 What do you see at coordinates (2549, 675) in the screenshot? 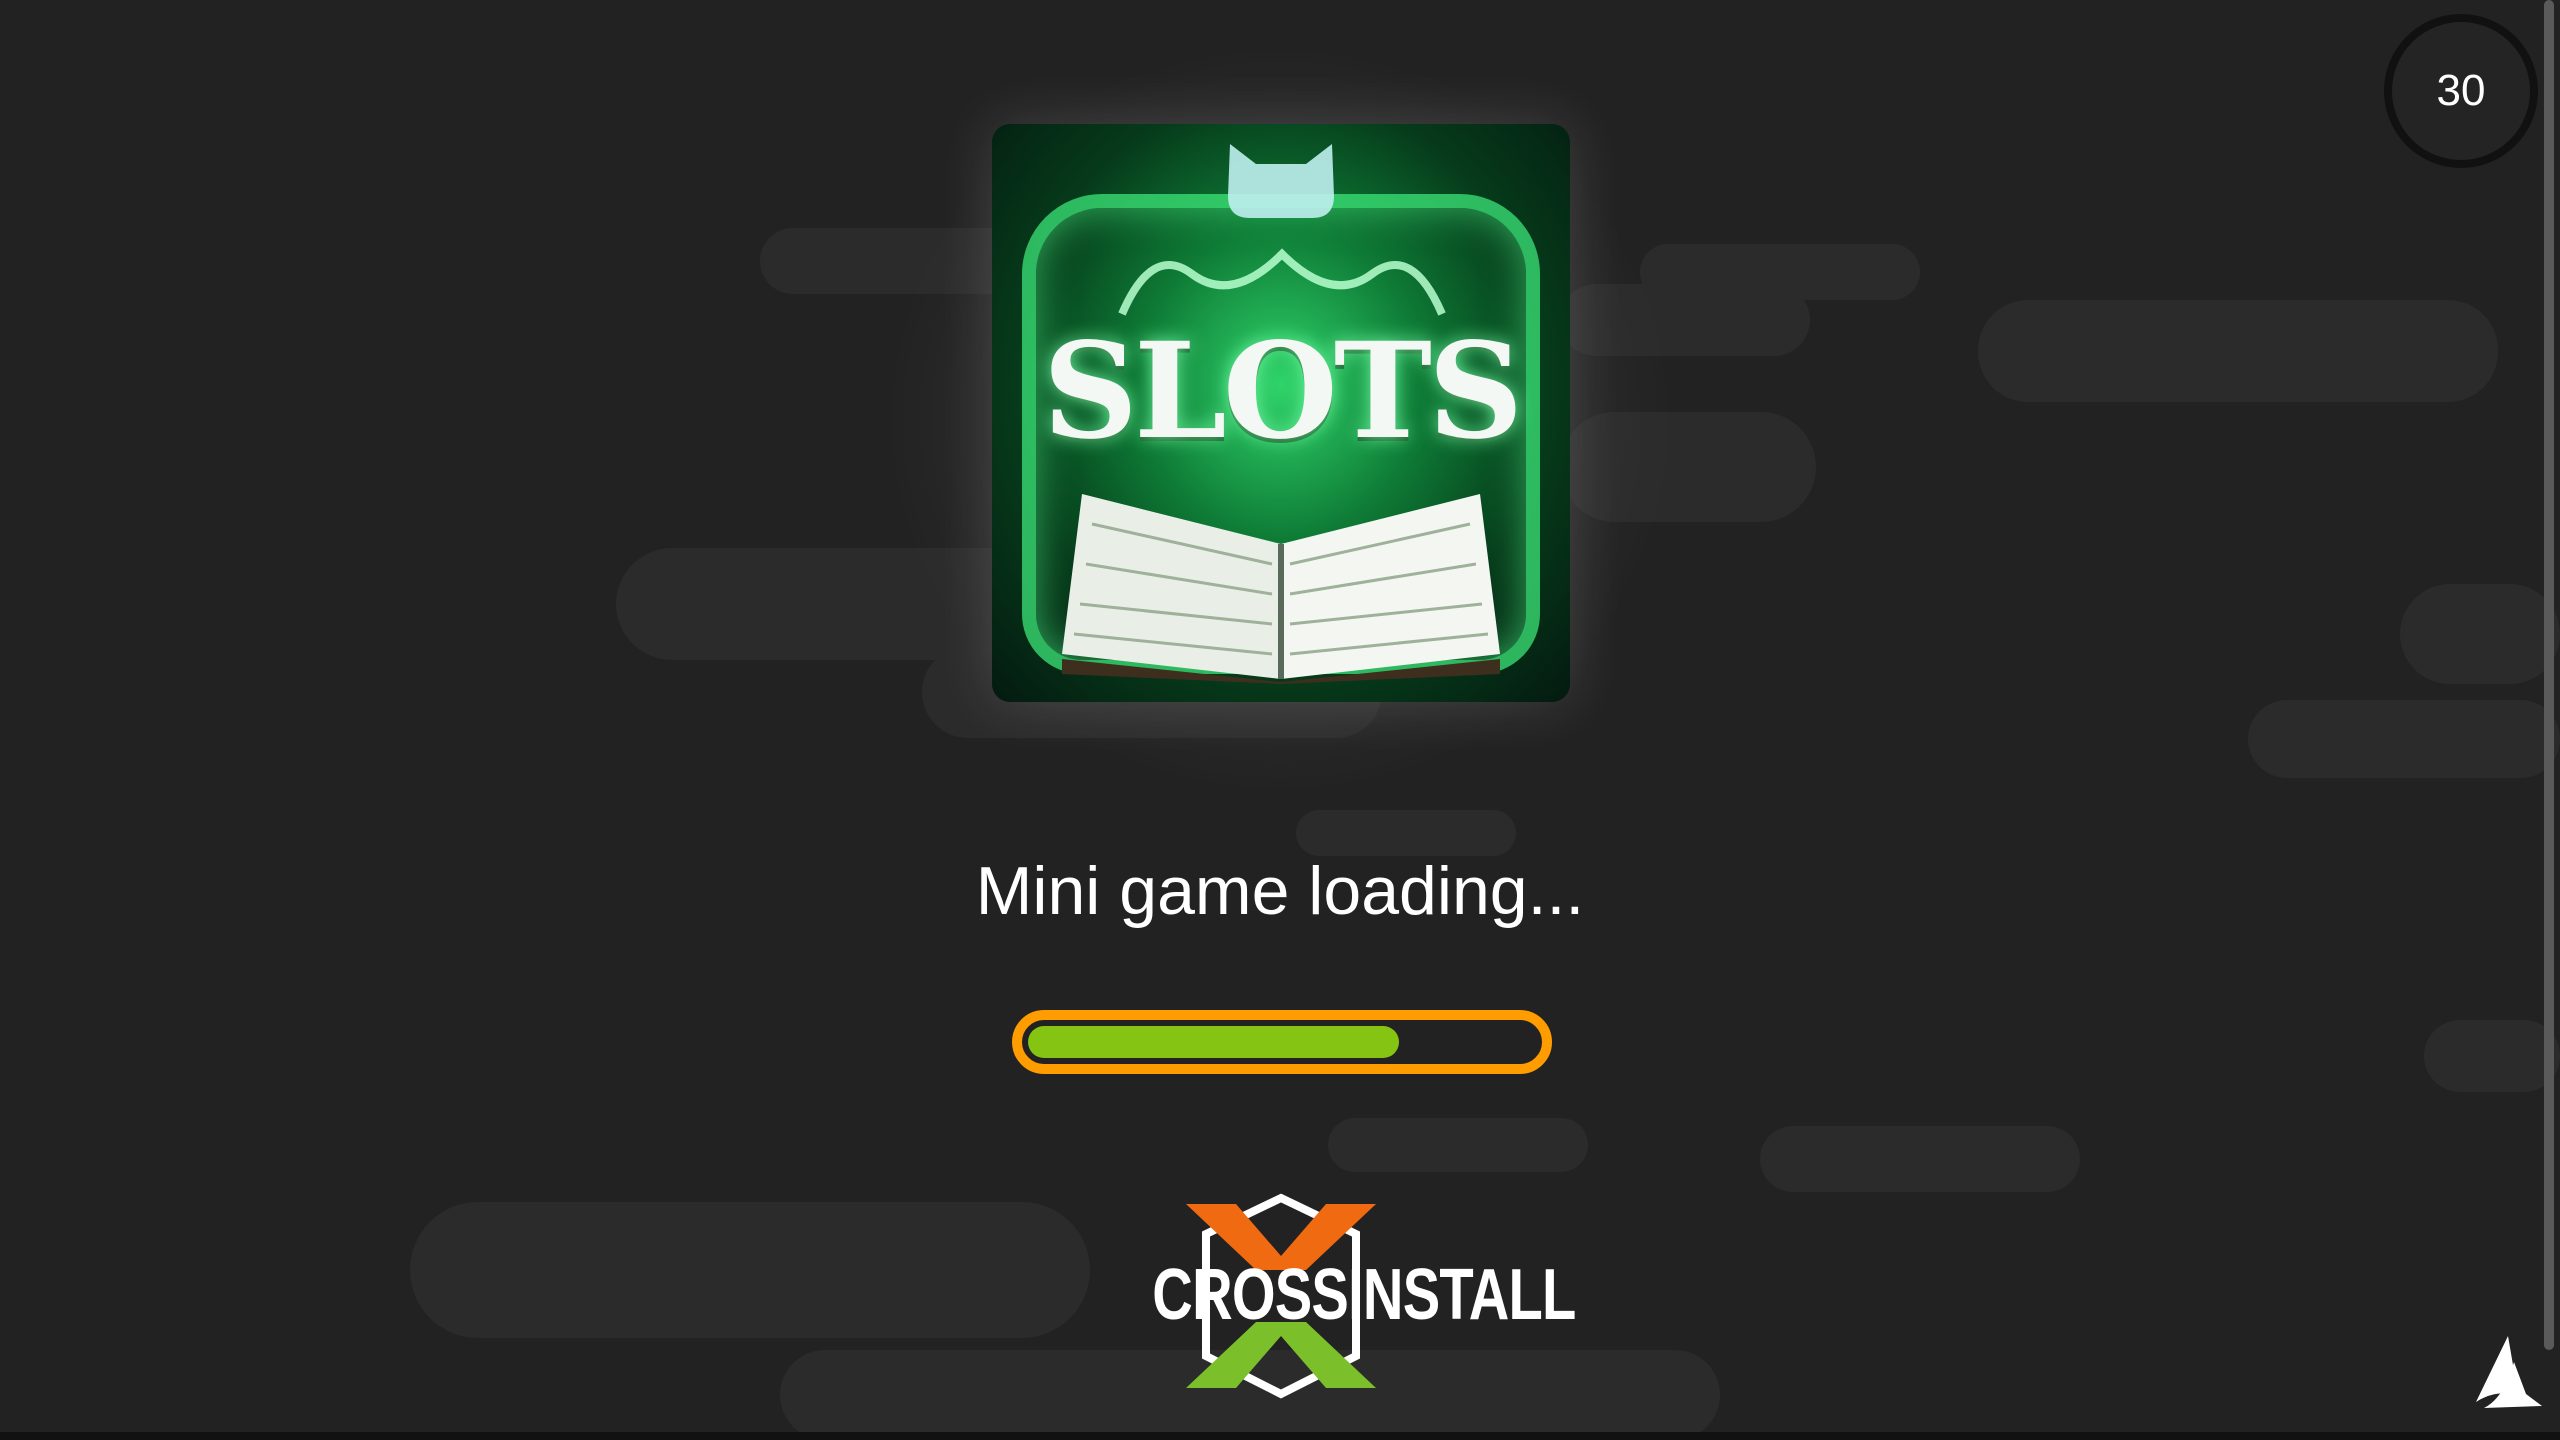
I see `scrollbar` at bounding box center [2549, 675].